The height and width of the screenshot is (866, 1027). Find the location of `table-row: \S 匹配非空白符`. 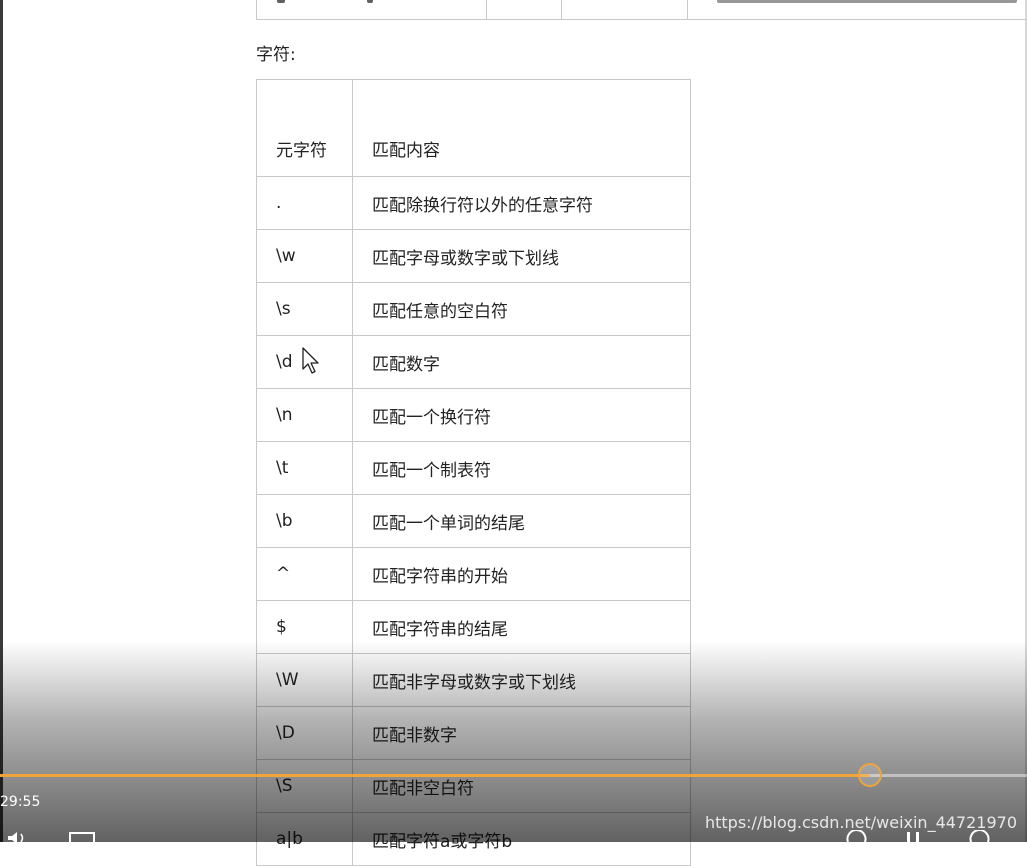

table-row: \S 匹配非空白符 is located at coordinates (473, 786).